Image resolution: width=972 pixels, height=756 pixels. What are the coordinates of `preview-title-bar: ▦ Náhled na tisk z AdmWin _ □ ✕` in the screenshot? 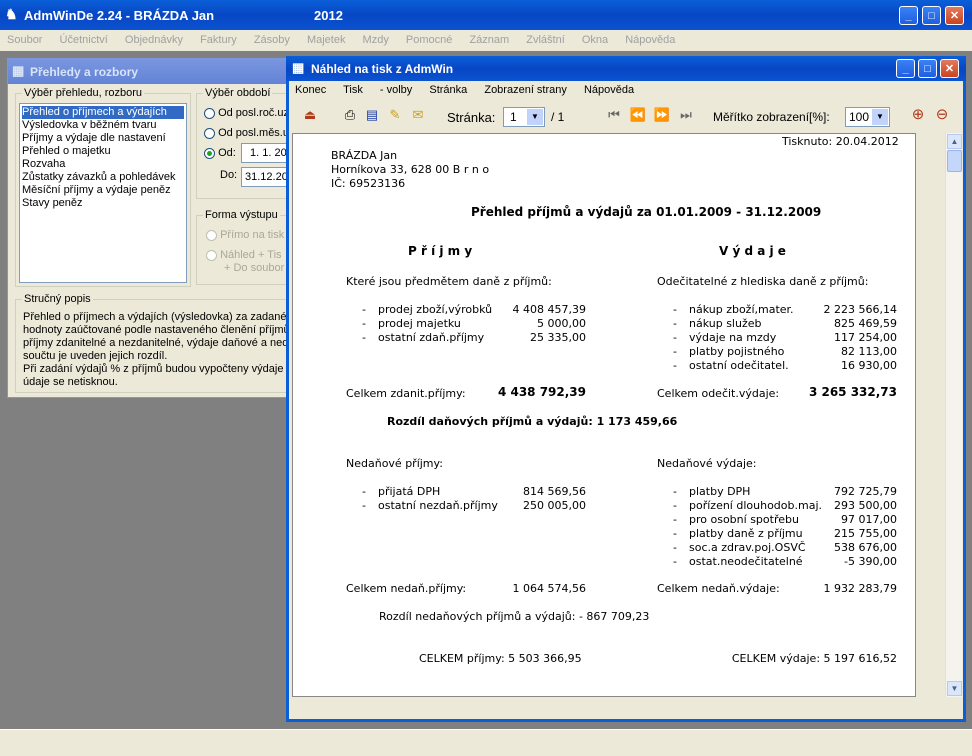 It's located at (626, 68).